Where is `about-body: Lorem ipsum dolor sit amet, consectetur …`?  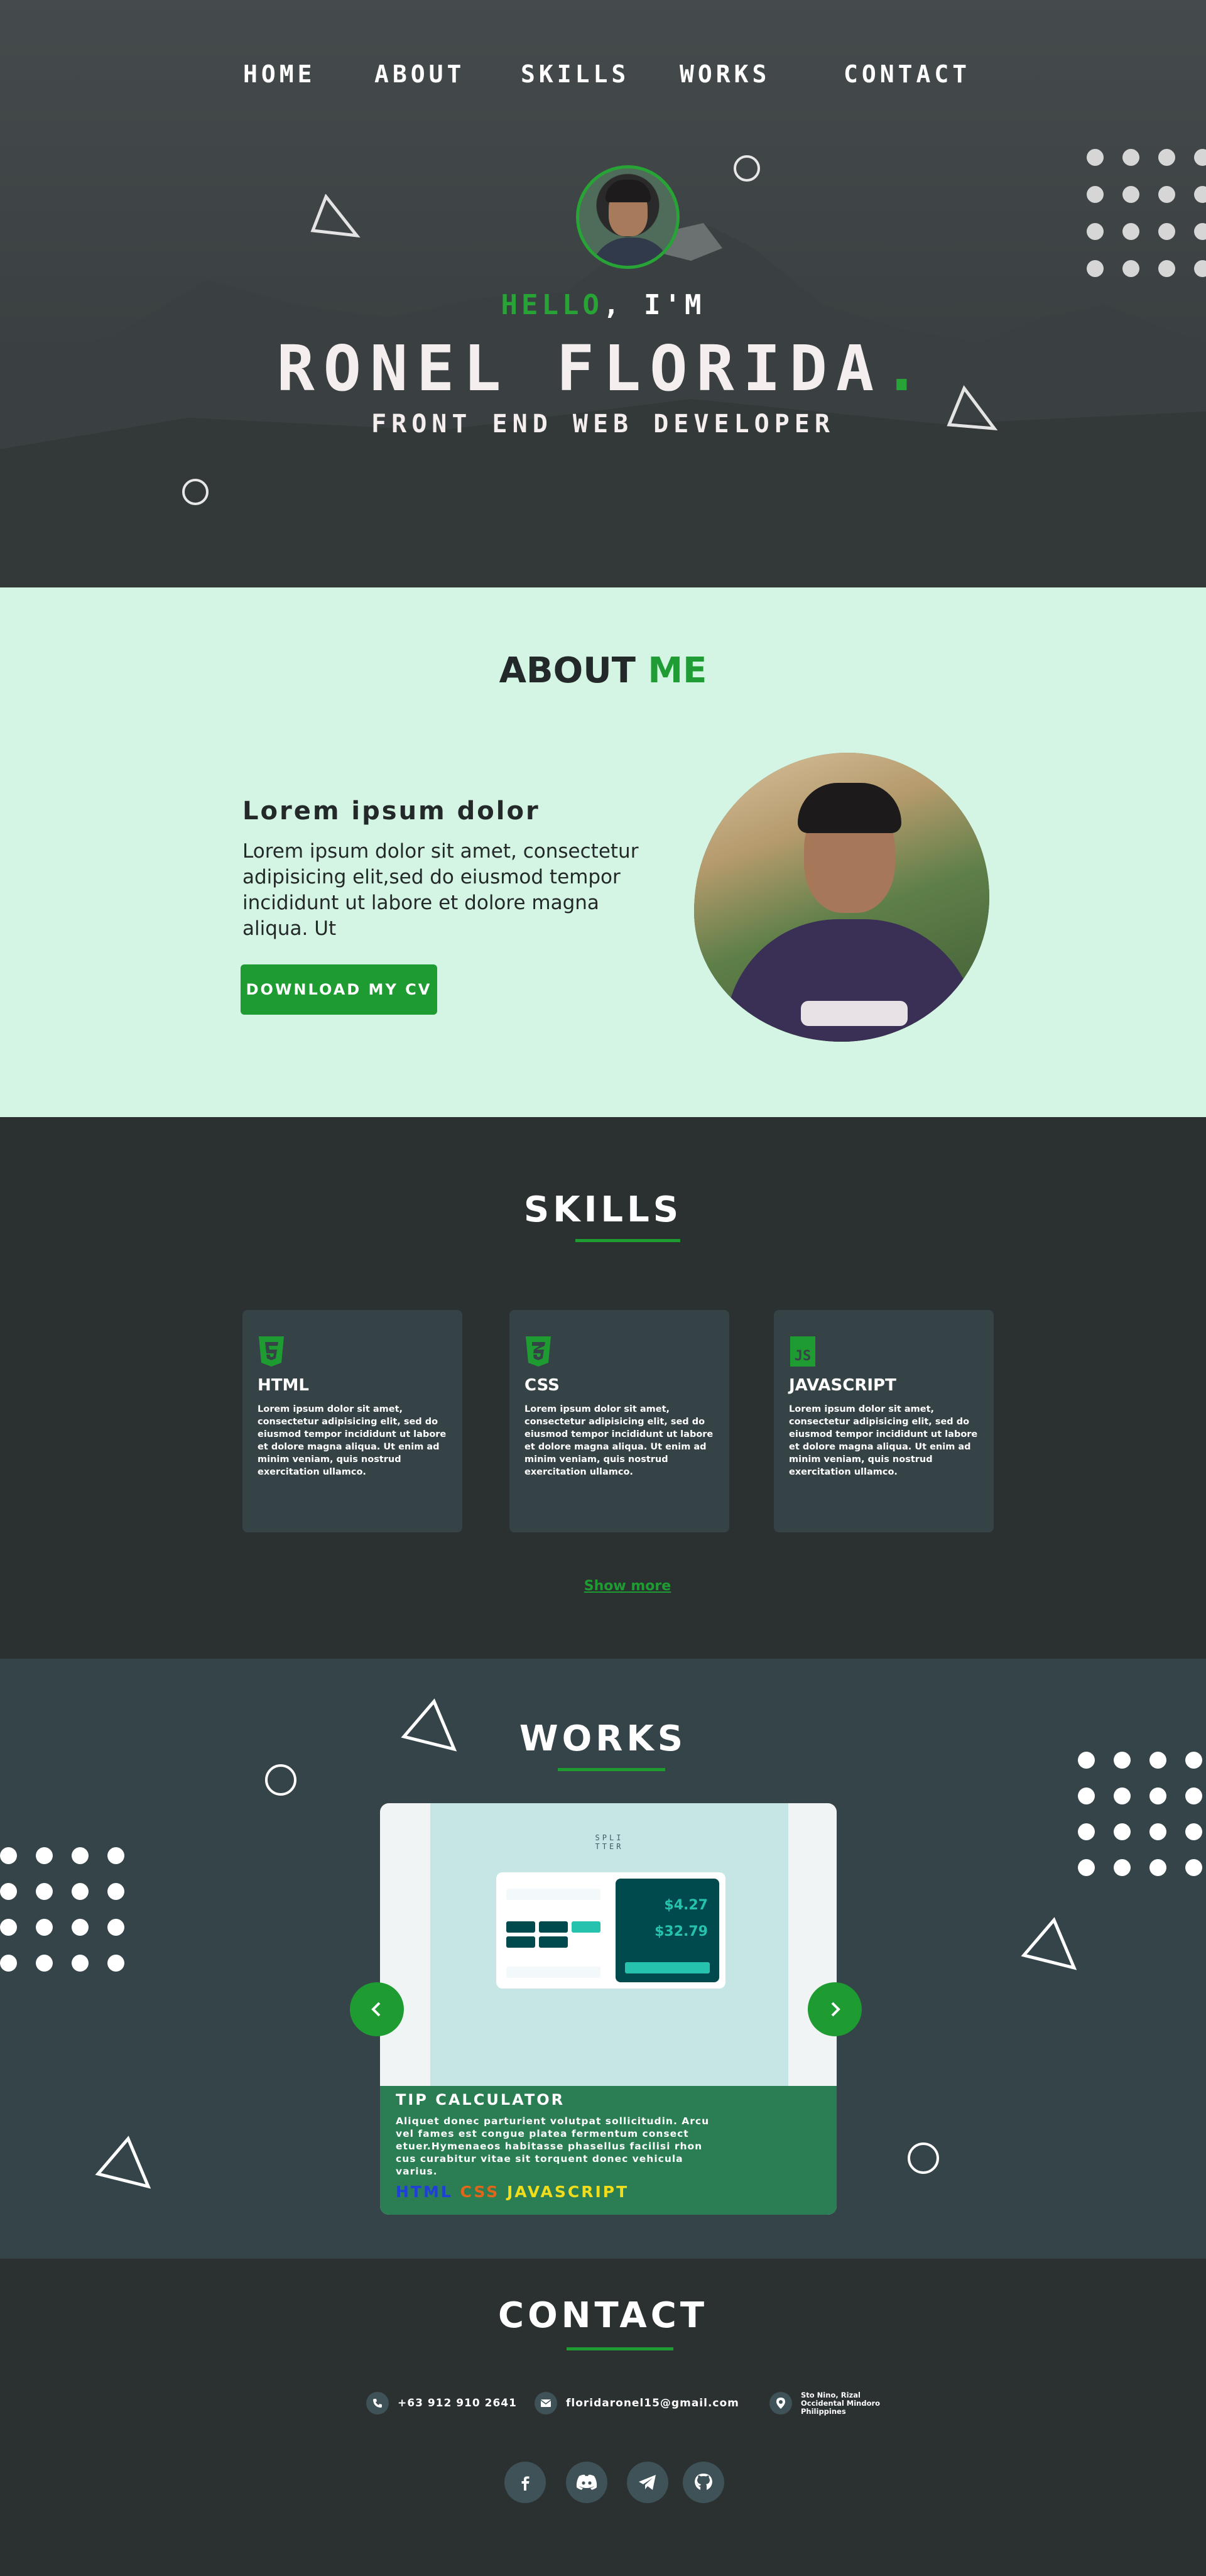
about-body: Lorem ipsum dolor sit amet, consectetur … is located at coordinates (441, 890).